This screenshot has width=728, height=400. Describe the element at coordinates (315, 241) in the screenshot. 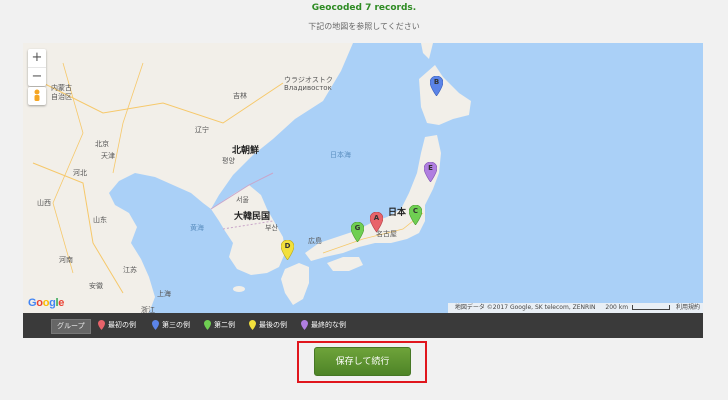

I see `label-hiroshima: 広島` at that location.